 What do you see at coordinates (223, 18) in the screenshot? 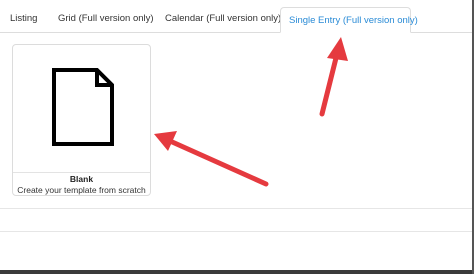
I see `tab-calendar: Calendar (Full version only)` at bounding box center [223, 18].